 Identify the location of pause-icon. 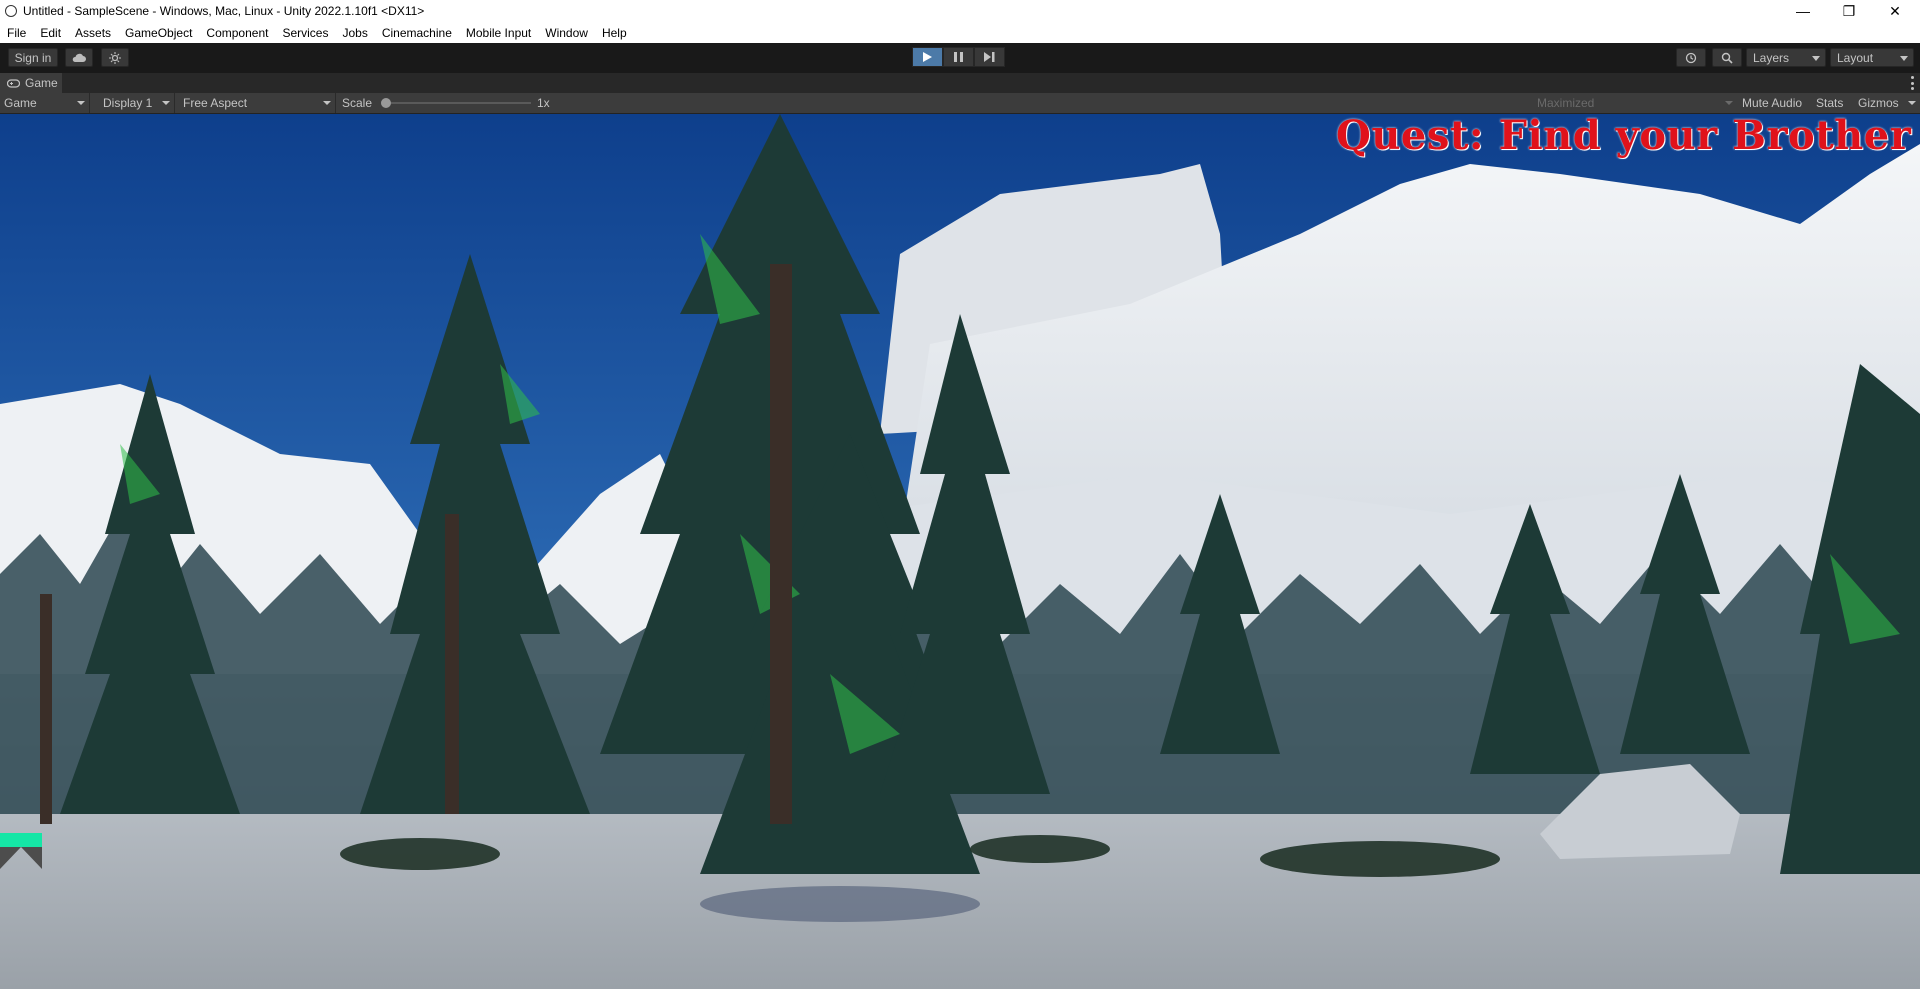
(958, 57).